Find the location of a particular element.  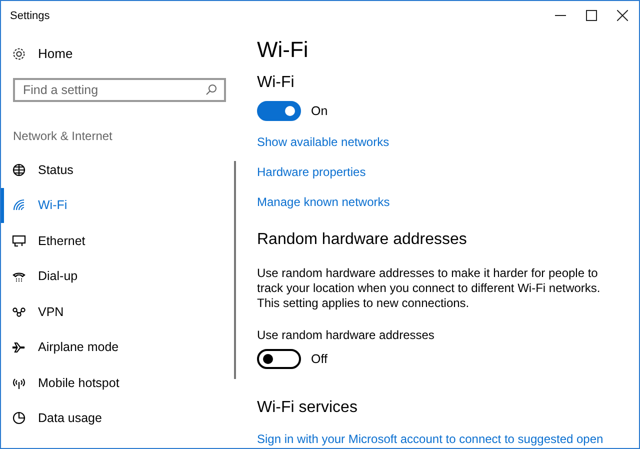

vpn-icon is located at coordinates (19, 311).